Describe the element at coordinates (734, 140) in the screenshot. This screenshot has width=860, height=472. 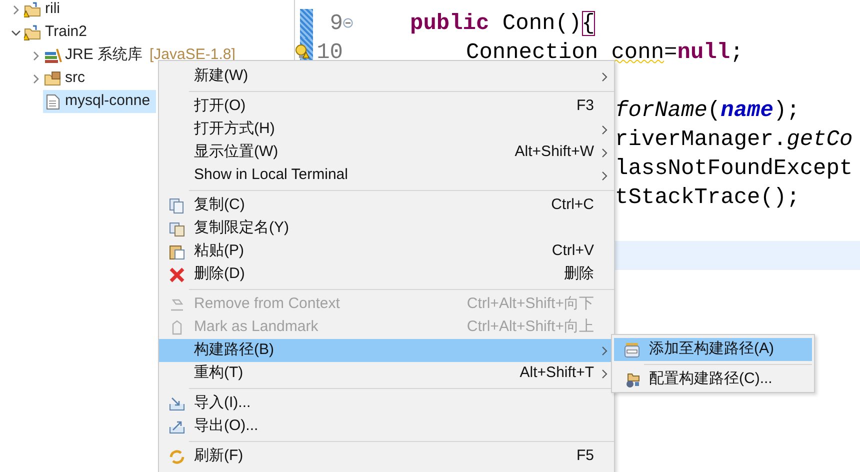
I see `code-line: riverManager.getCo` at that location.